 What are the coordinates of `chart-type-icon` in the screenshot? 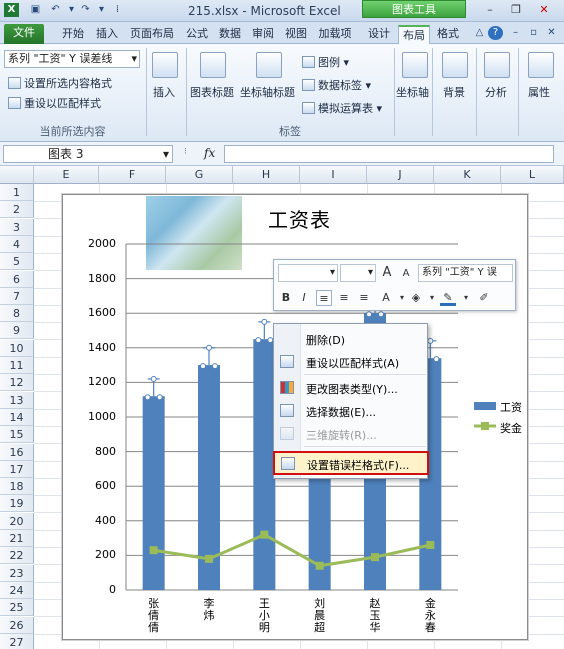 It's located at (287, 387).